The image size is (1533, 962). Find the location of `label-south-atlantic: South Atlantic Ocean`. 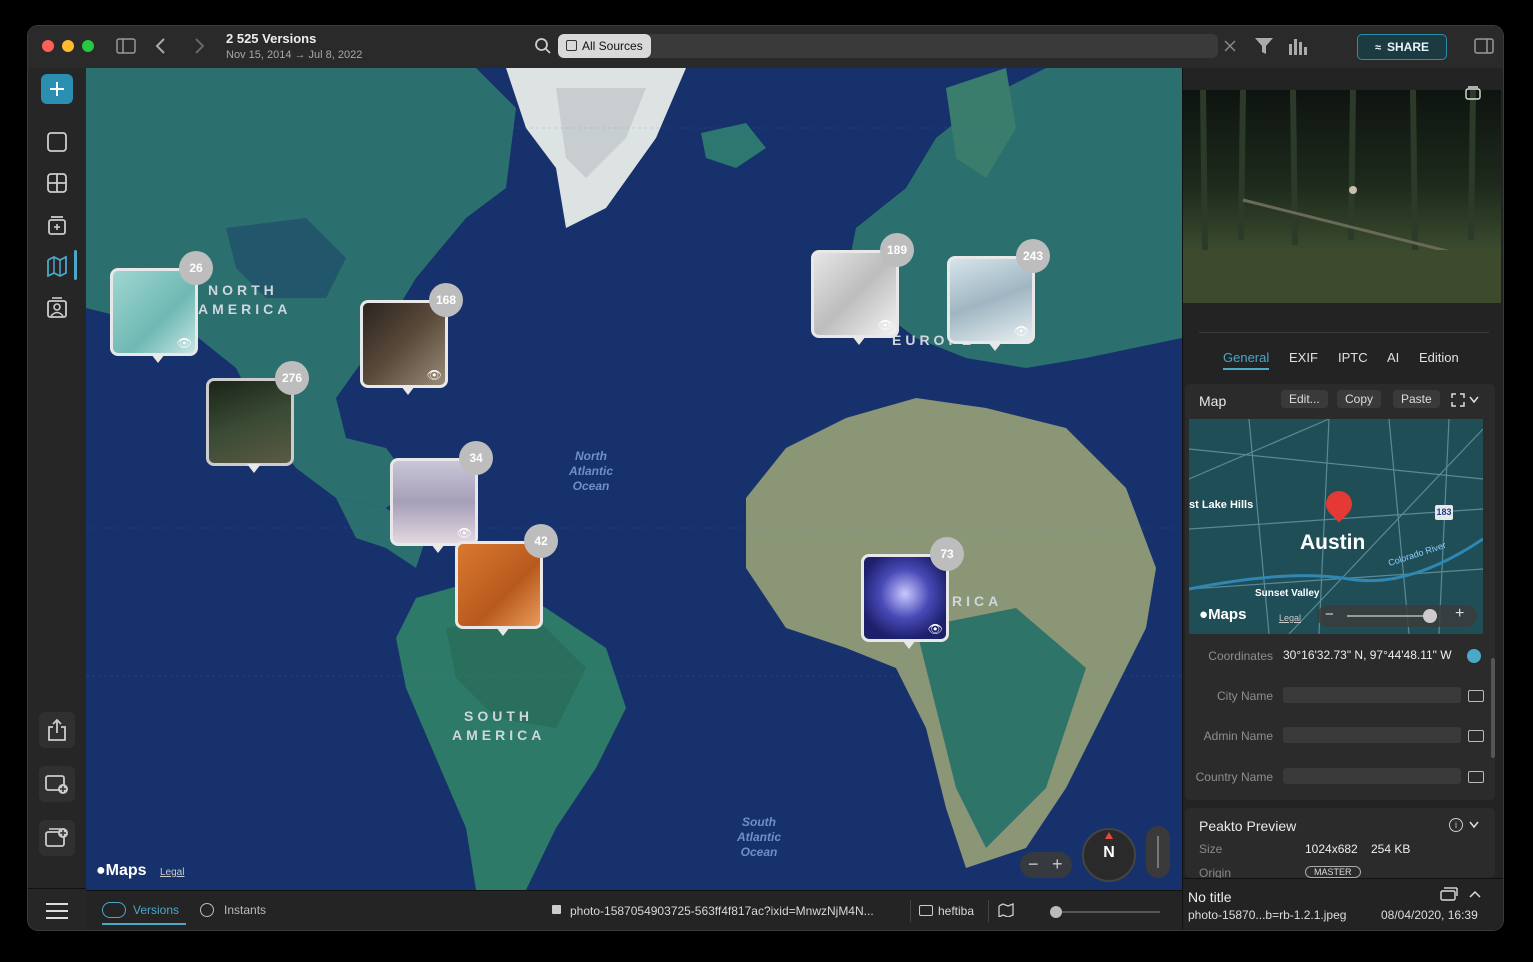

label-south-atlantic: South Atlantic Ocean is located at coordinates (759, 837).